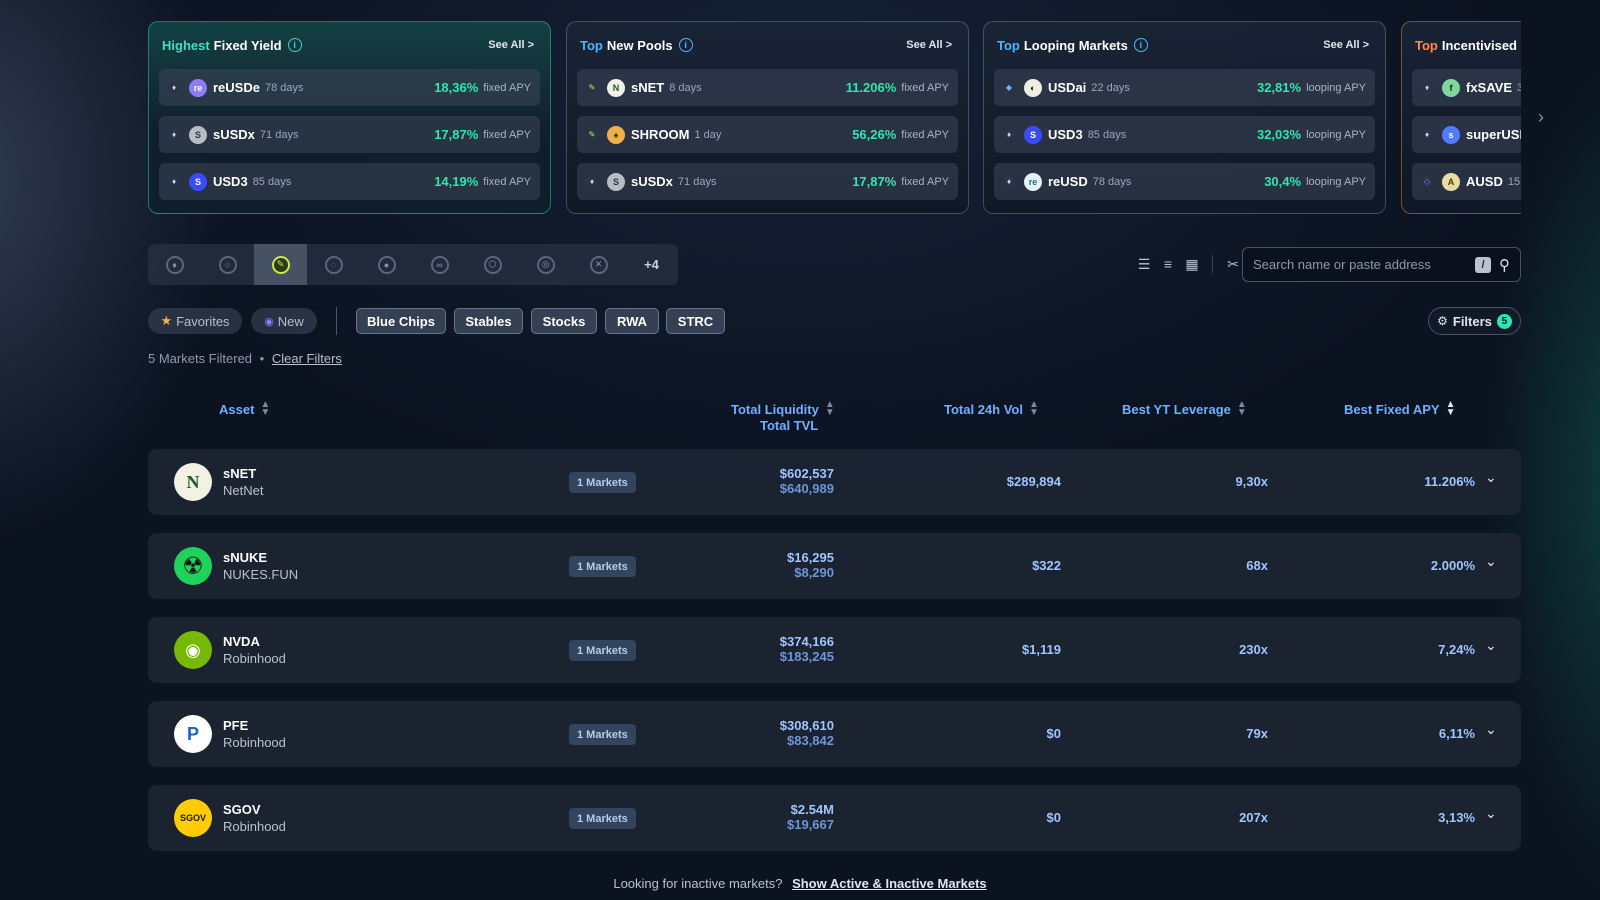  I want to click on chain-filter-ring: ◎, so click(545, 264).